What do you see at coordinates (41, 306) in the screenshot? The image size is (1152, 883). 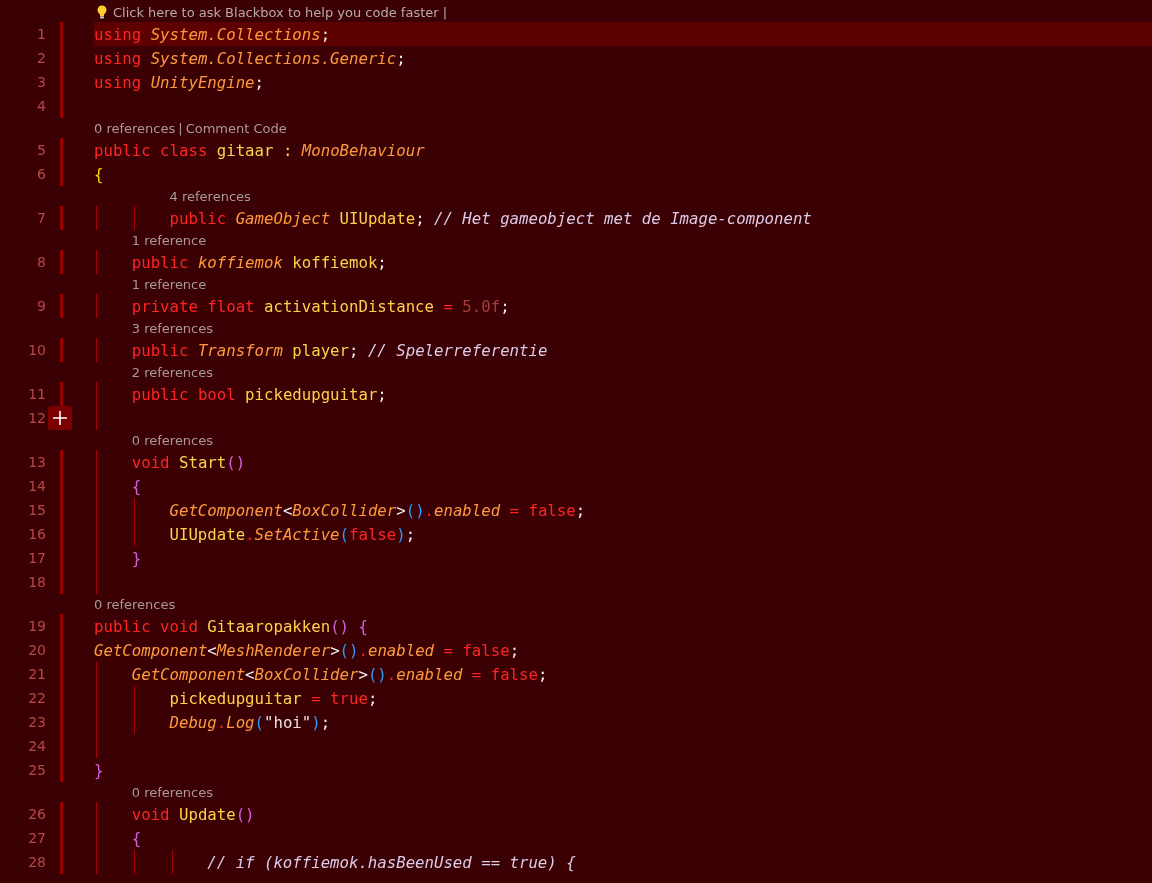 I see `line-number: 9` at bounding box center [41, 306].